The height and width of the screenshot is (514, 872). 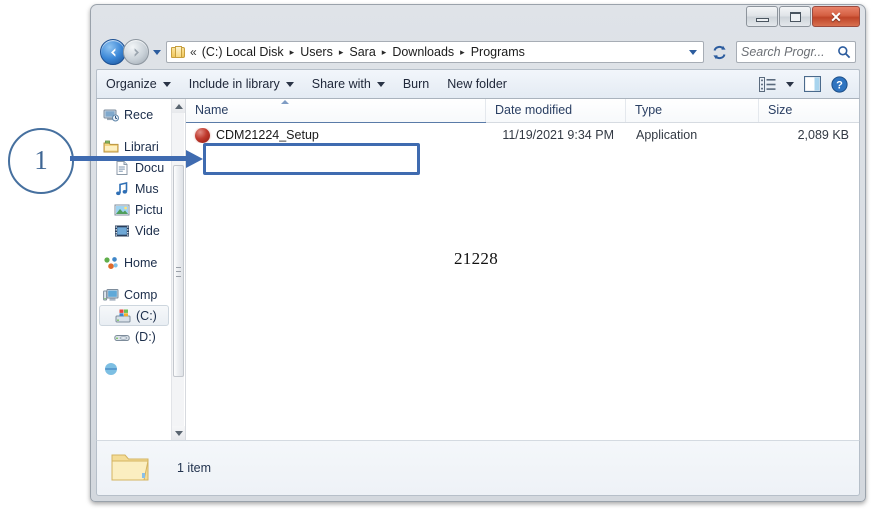 I want to click on breadcrumb-overflow-icon: «, so click(x=194, y=52).